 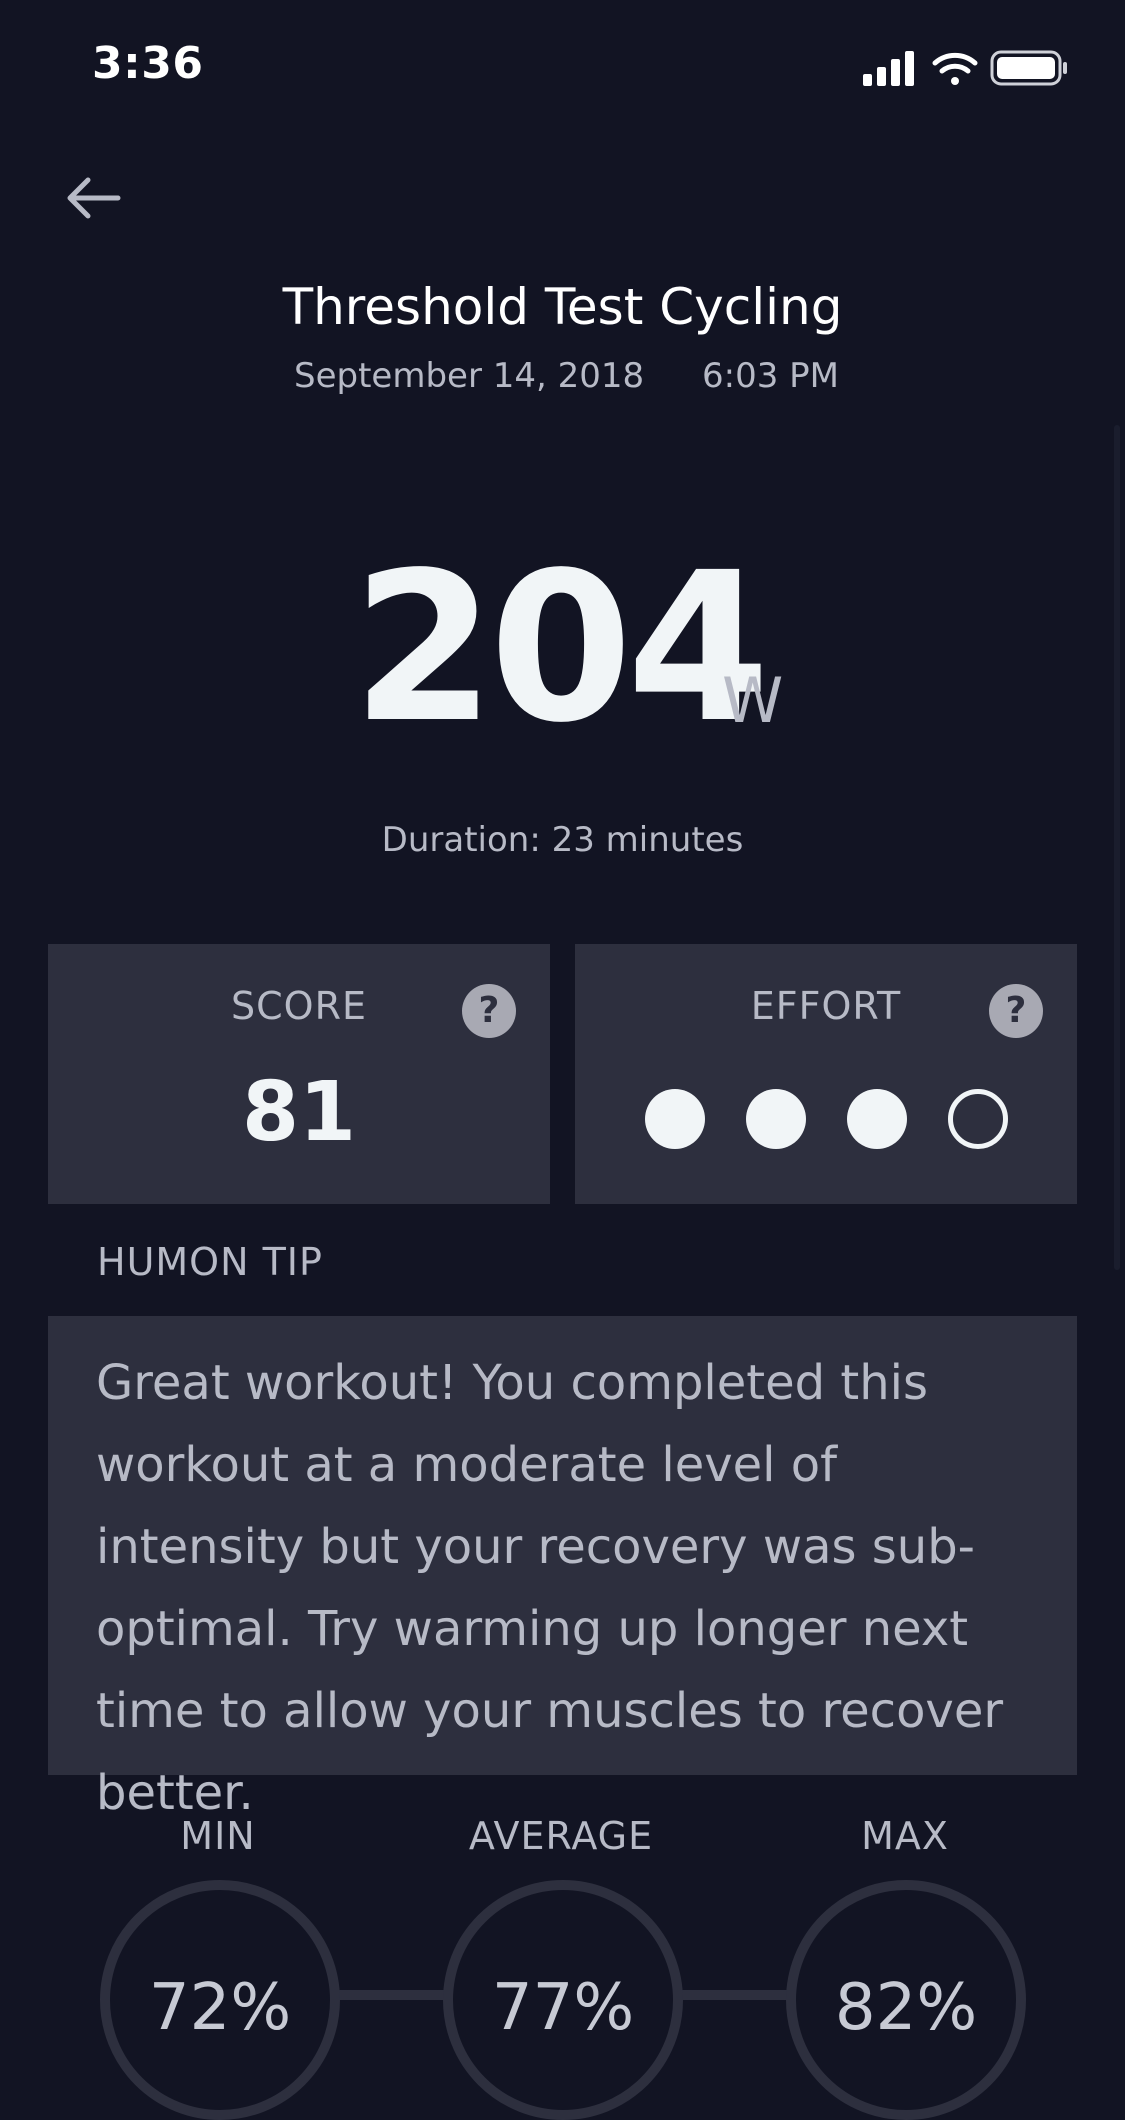 I want to click on max-value: 82%, so click(x=906, y=2008).